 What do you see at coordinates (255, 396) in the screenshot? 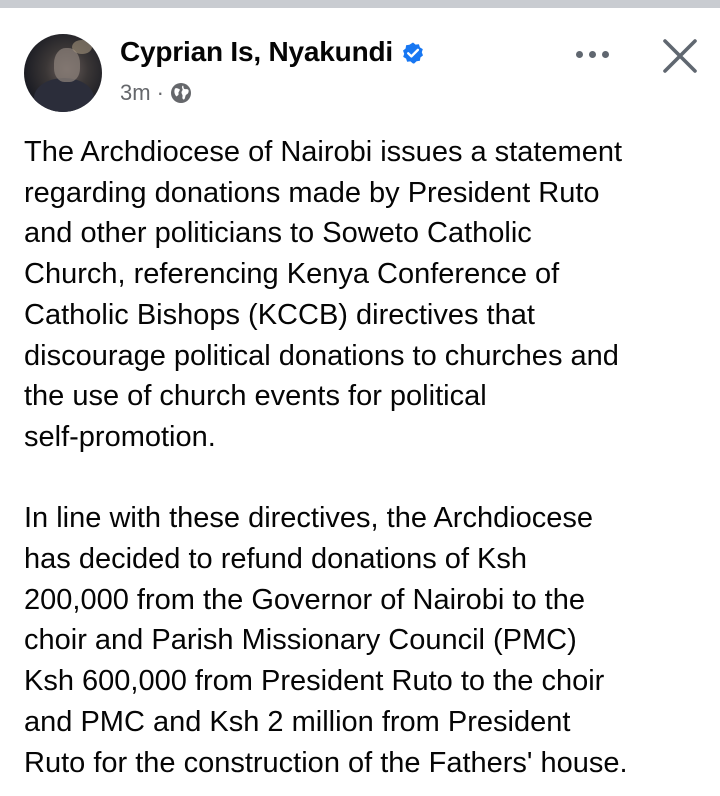
I see `text-line: the use of church events for political` at bounding box center [255, 396].